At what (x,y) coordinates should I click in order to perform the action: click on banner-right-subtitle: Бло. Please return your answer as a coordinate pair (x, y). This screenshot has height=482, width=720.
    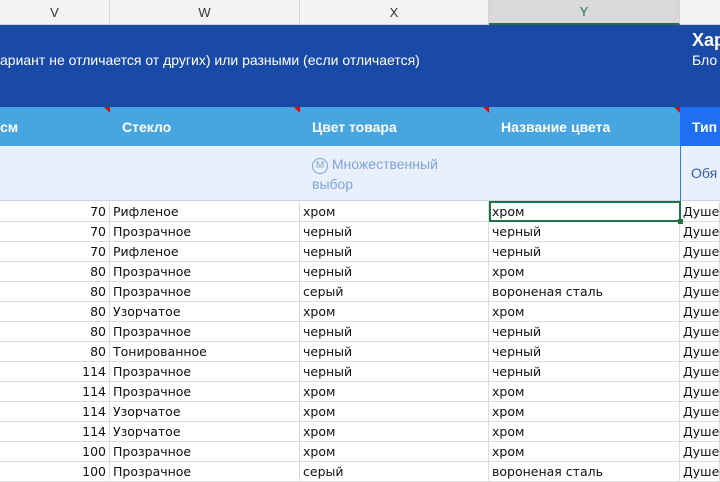
    Looking at the image, I should click on (705, 60).